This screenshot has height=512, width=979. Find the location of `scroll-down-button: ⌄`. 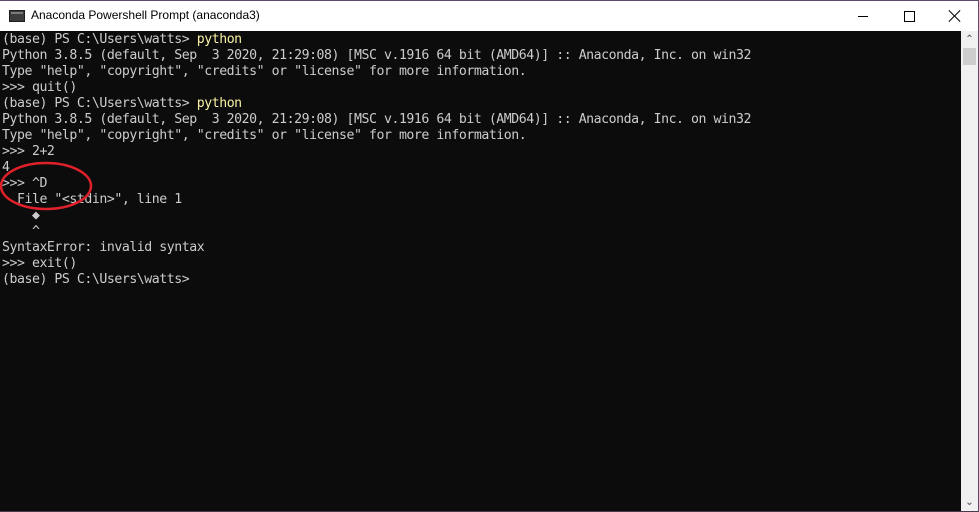

scroll-down-button: ⌄ is located at coordinates (969, 502).